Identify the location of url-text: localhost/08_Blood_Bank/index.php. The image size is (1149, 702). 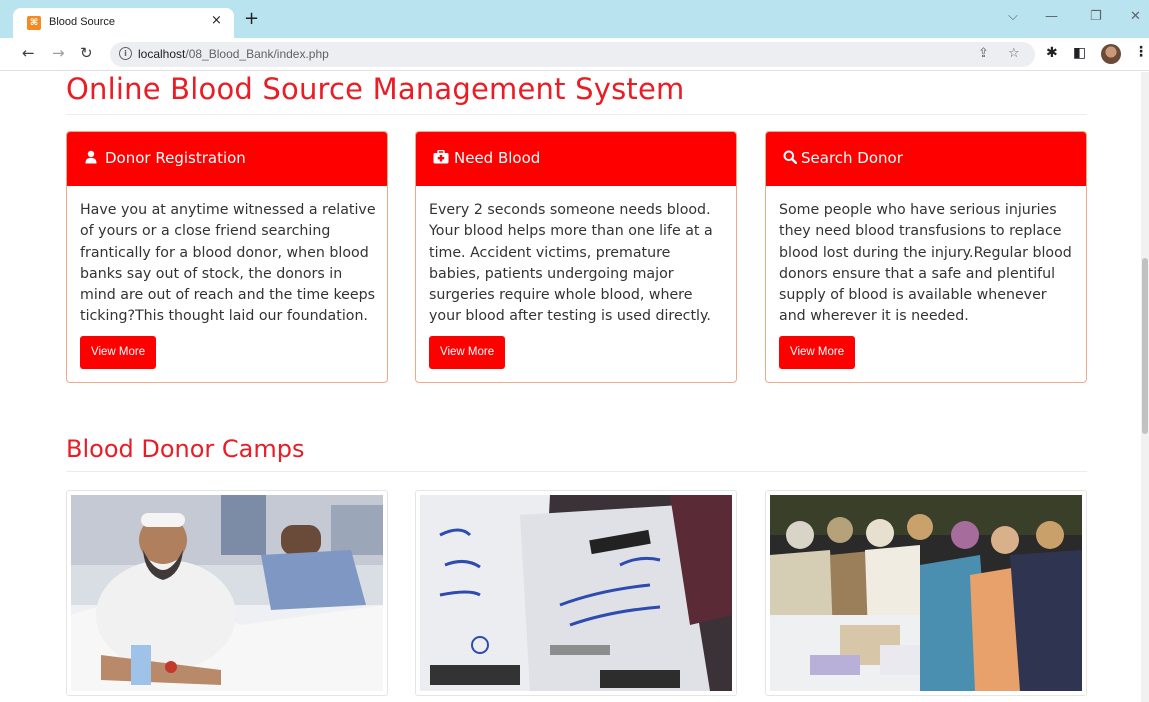
(233, 54).